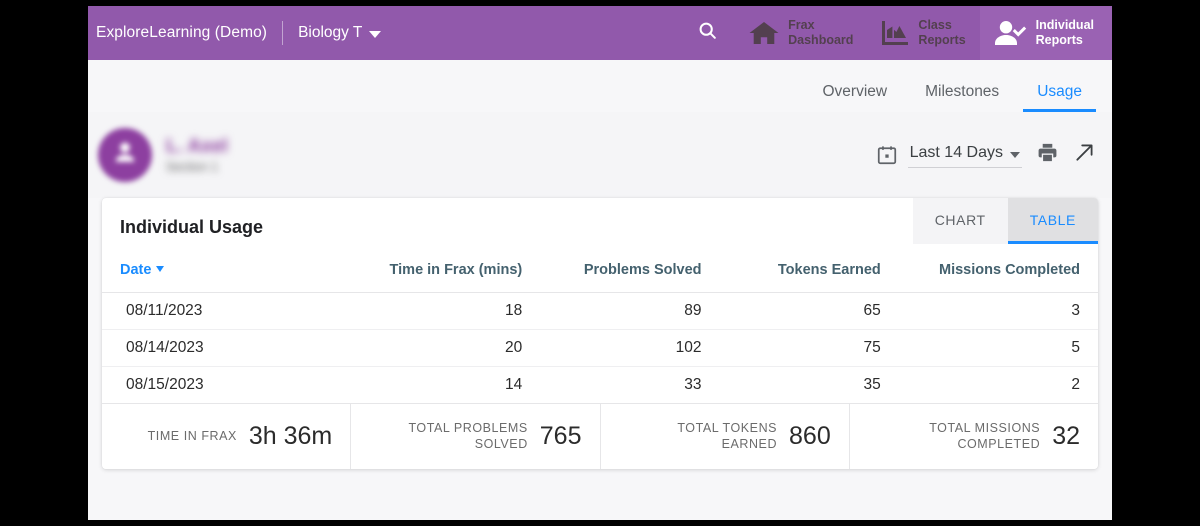 The width and height of the screenshot is (1200, 526). What do you see at coordinates (600, 86) in the screenshot?
I see `report-subtabs: Overview Milestones Usage` at bounding box center [600, 86].